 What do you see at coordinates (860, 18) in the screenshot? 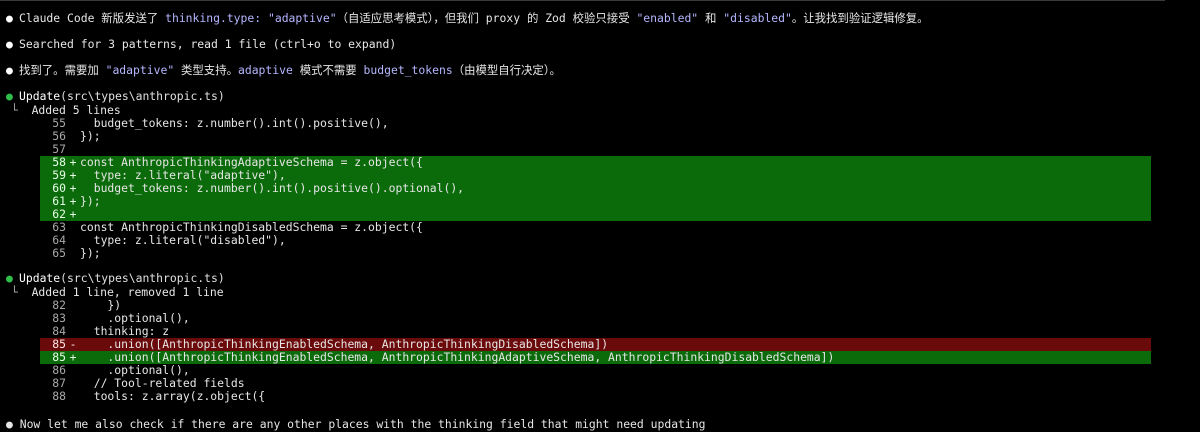
I see `message-text: 。让我找到验证逻辑修复。` at bounding box center [860, 18].